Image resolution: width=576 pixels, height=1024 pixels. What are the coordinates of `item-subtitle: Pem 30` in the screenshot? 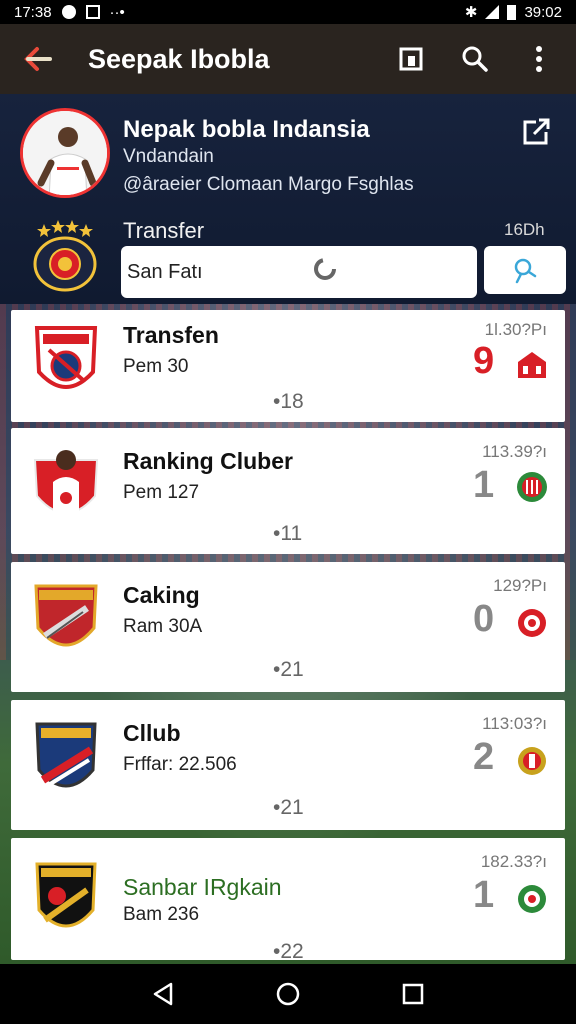 It's located at (156, 366).